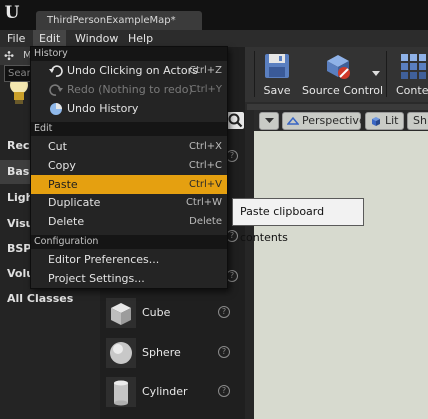  What do you see at coordinates (277, 90) in the screenshot?
I see `save-button-label: Save` at bounding box center [277, 90].